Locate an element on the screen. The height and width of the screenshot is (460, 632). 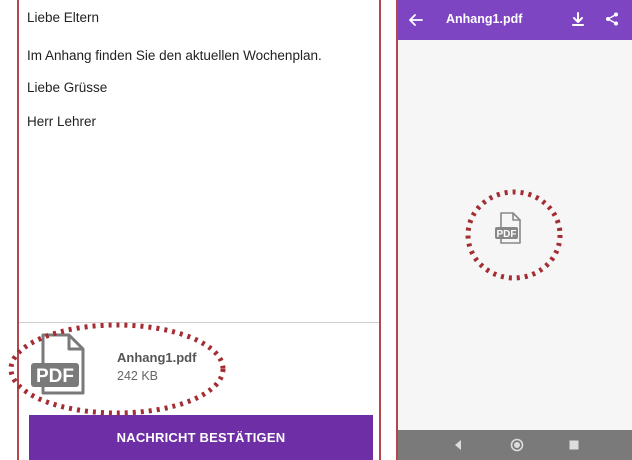
message-signature: Herr Lehrer is located at coordinates (62, 121).